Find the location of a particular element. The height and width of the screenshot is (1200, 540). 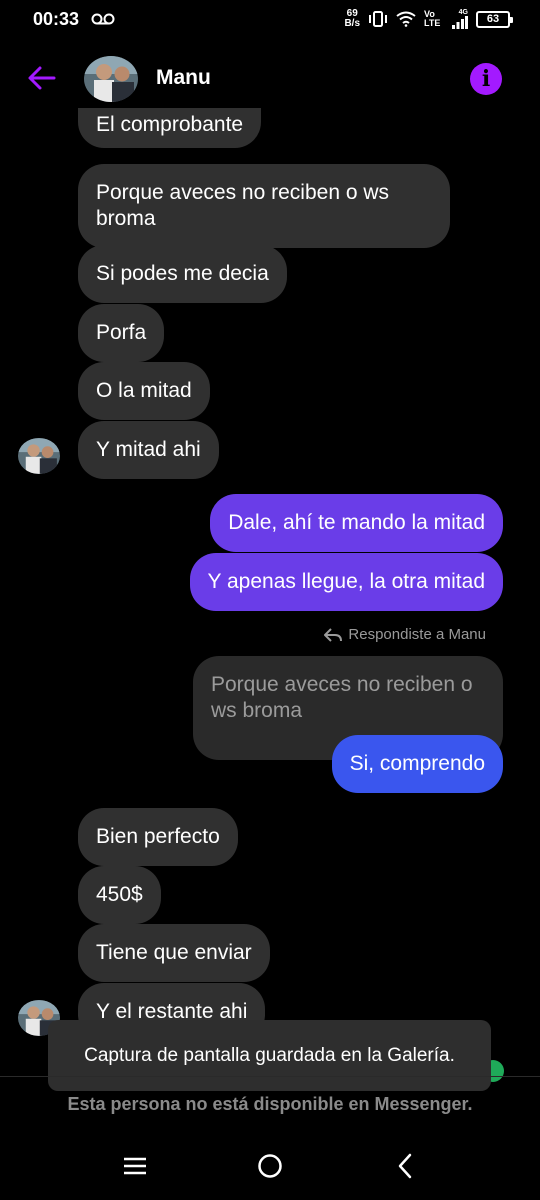

message-text: 450$ is located at coordinates (119, 894).